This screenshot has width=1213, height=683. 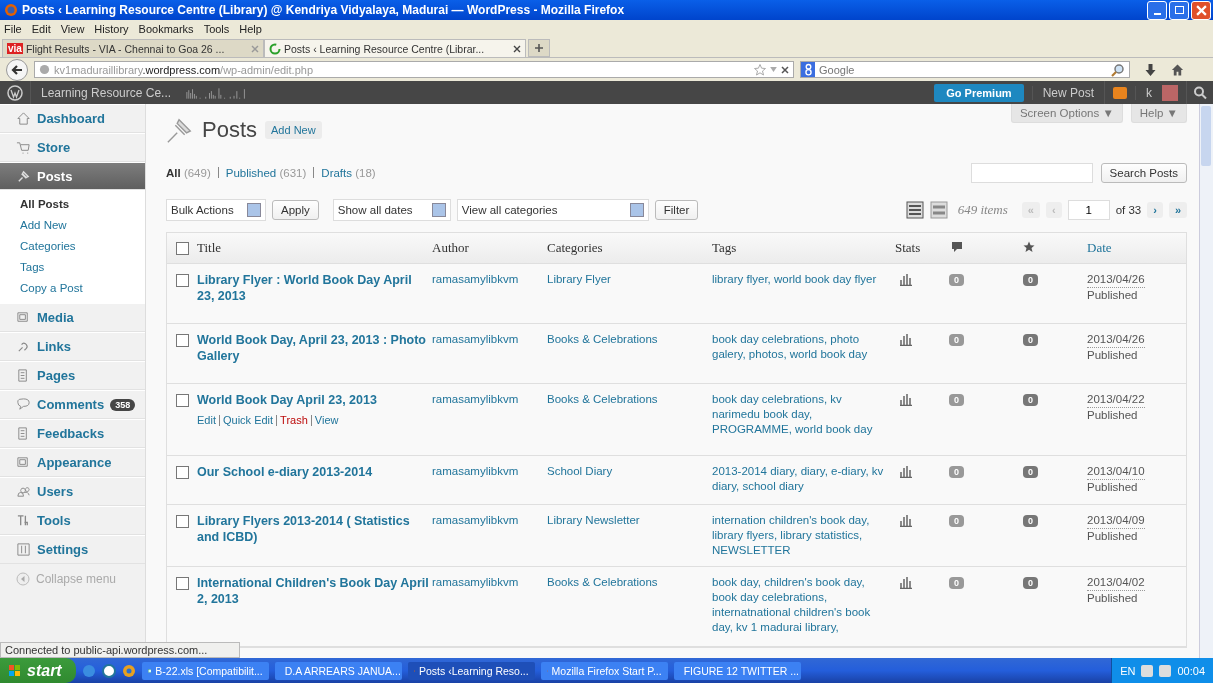 I want to click on avatar-placeholder, so click(x=1170, y=92).